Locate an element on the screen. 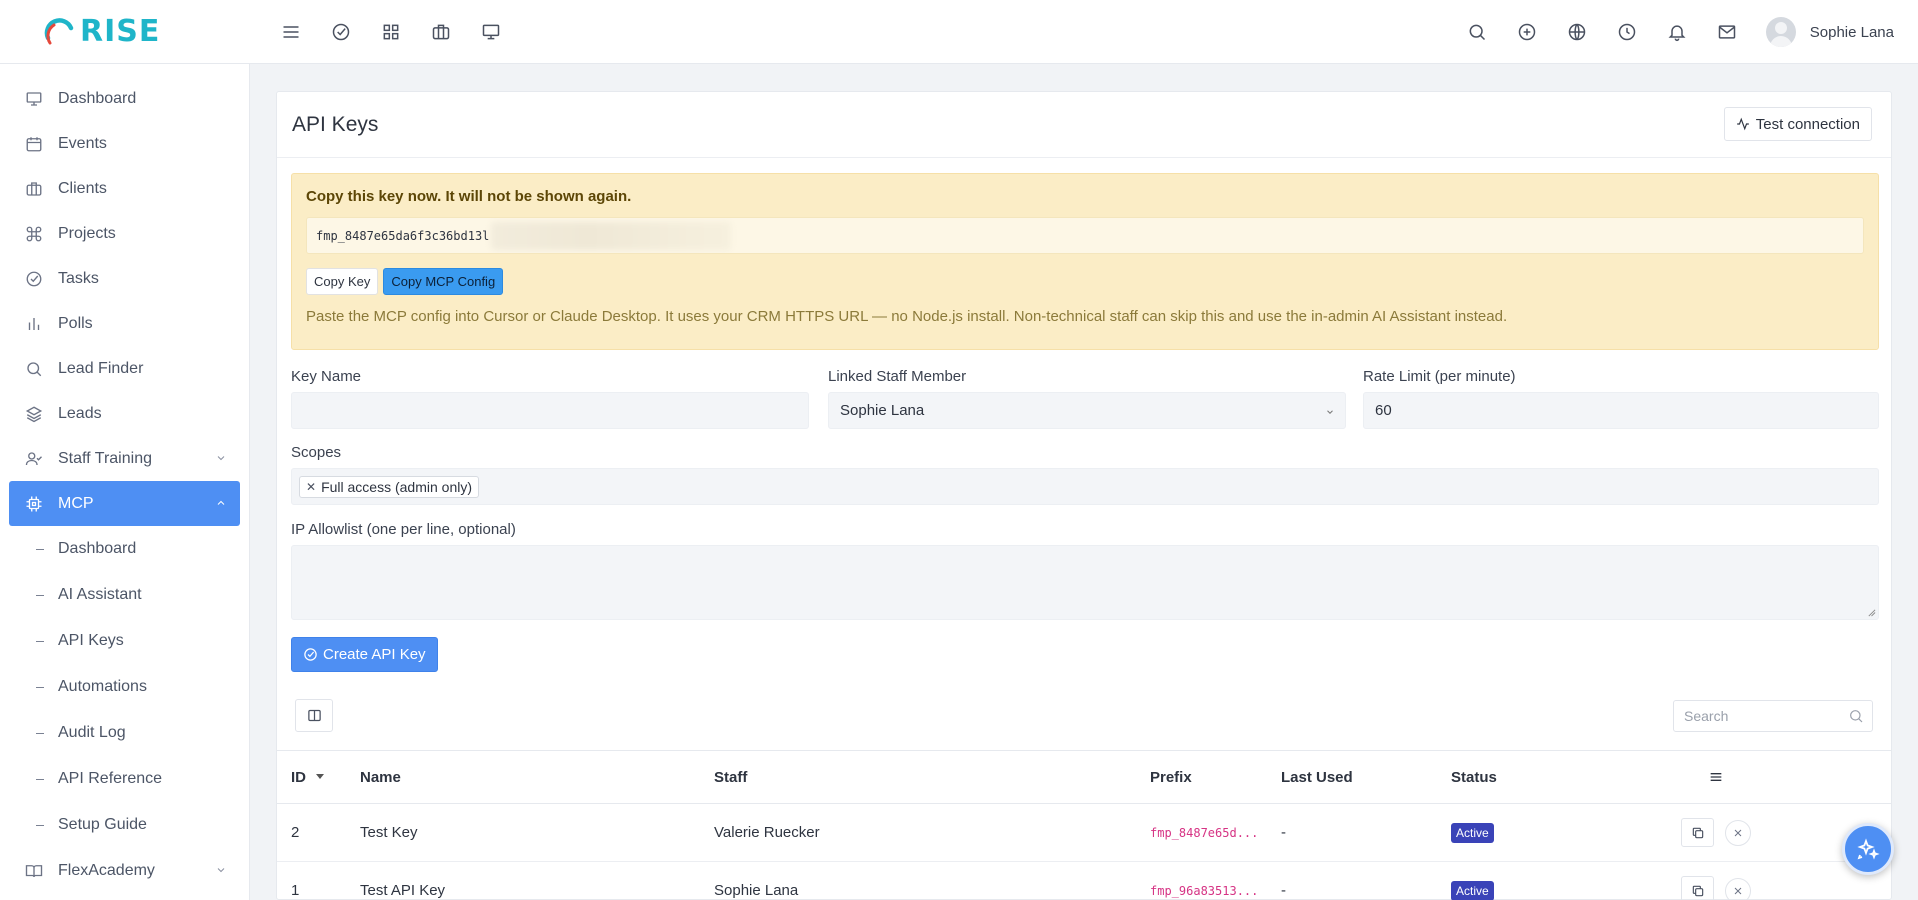 The image size is (1918, 900). activity-icon is located at coordinates (1742, 124).